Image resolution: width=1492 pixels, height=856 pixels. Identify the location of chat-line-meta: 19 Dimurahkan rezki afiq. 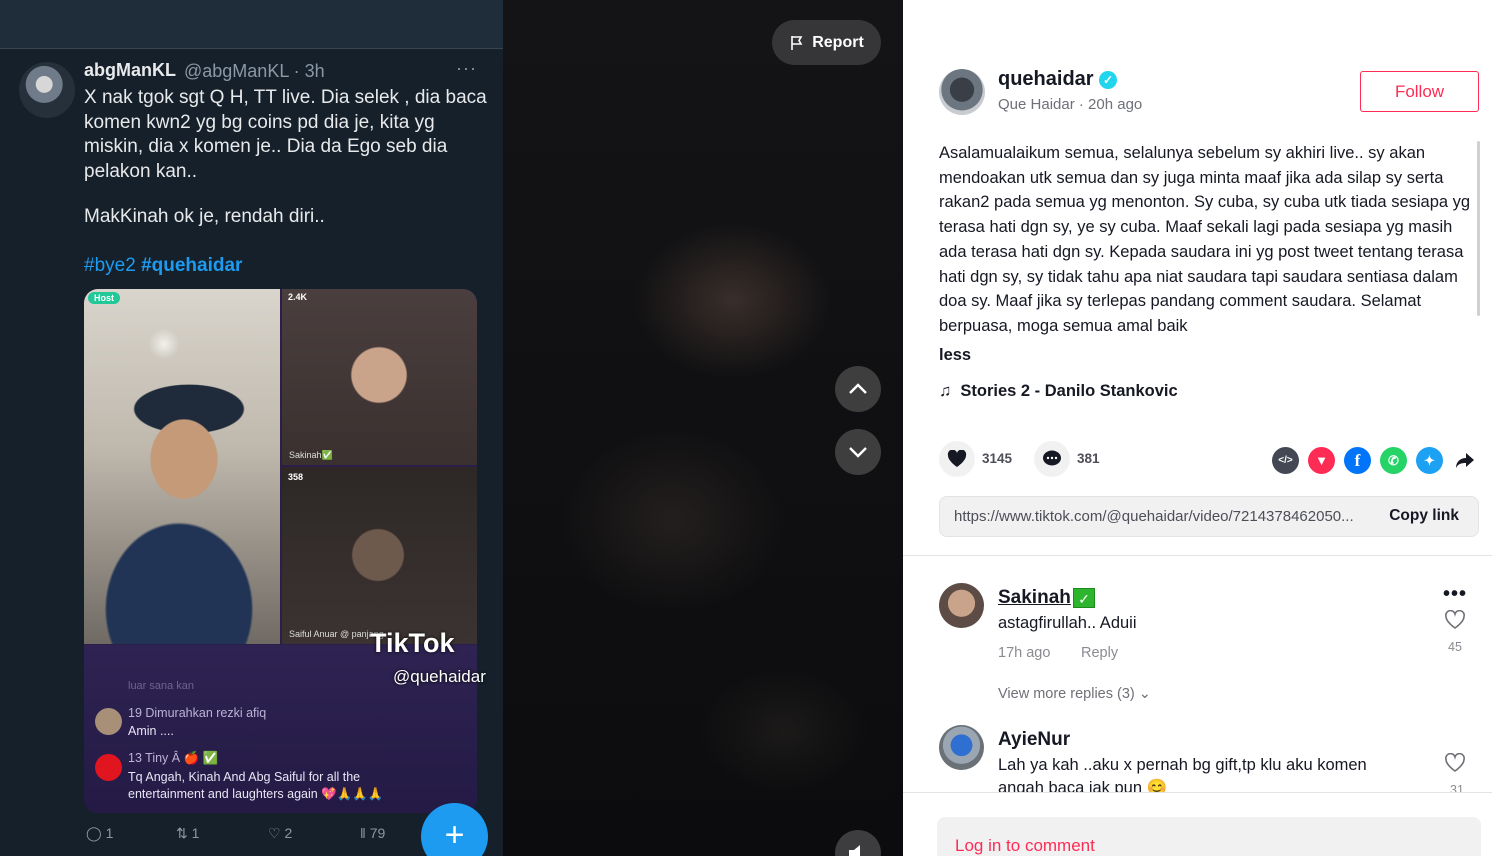
(197, 713).